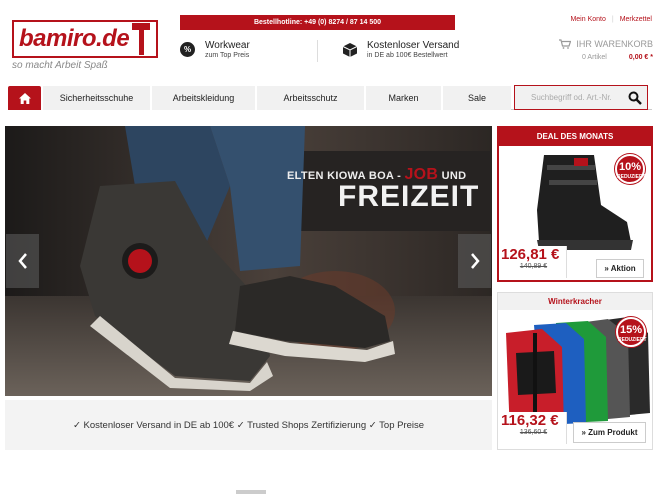 This screenshot has height=494, width=660. Describe the element at coordinates (575, 301) in the screenshot. I see `winter-title: Winterkracher` at that location.